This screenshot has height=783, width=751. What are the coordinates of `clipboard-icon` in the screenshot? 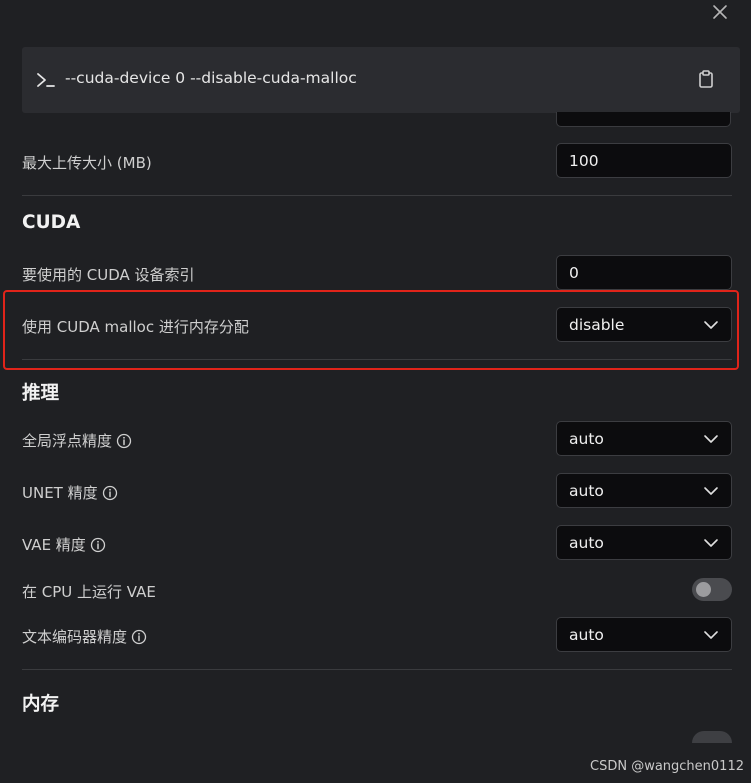 It's located at (706, 79).